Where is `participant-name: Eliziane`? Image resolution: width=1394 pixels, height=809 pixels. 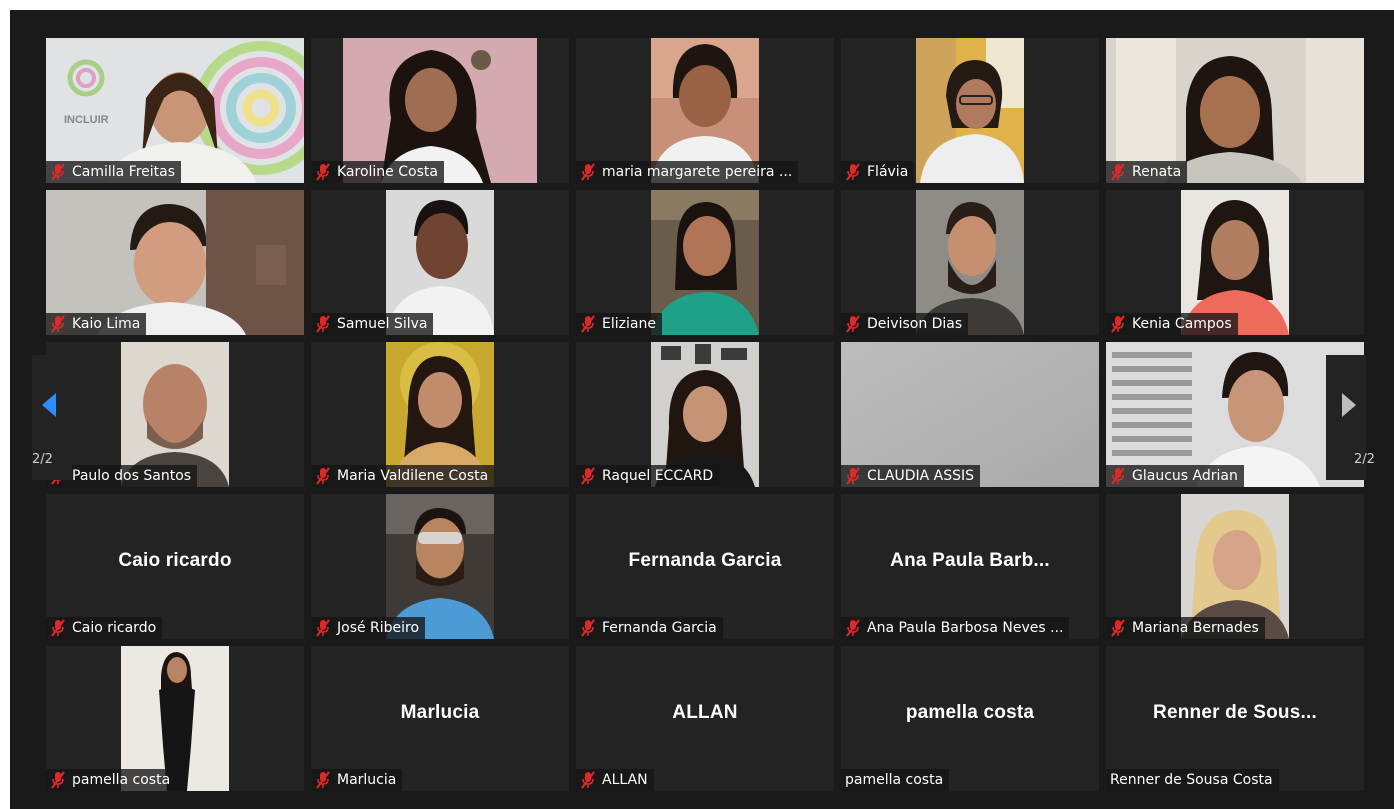
participant-name: Eliziane is located at coordinates (629, 324).